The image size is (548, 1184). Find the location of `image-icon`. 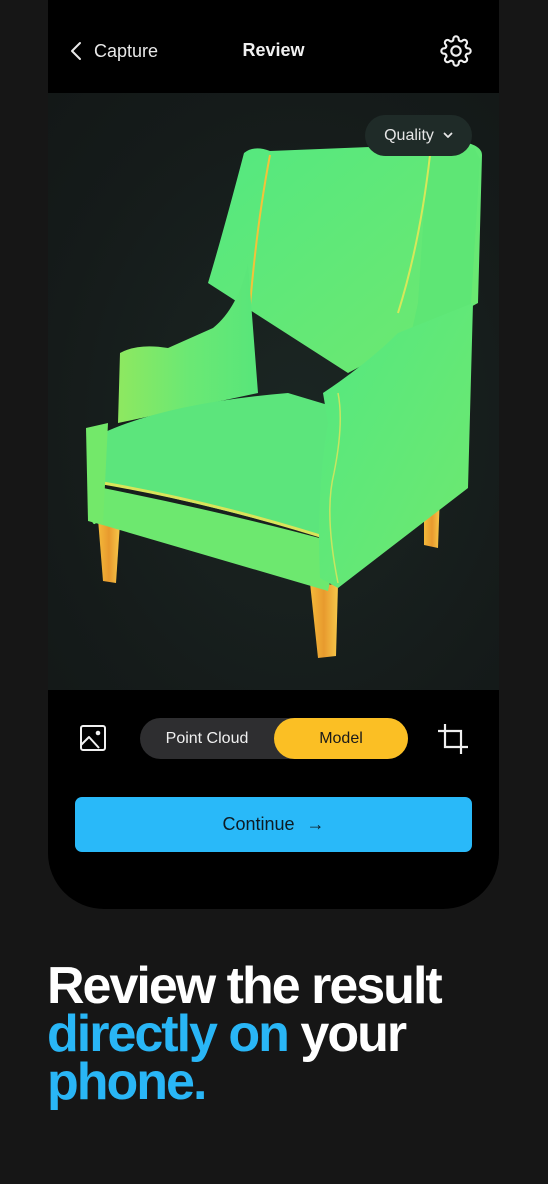

image-icon is located at coordinates (93, 738).